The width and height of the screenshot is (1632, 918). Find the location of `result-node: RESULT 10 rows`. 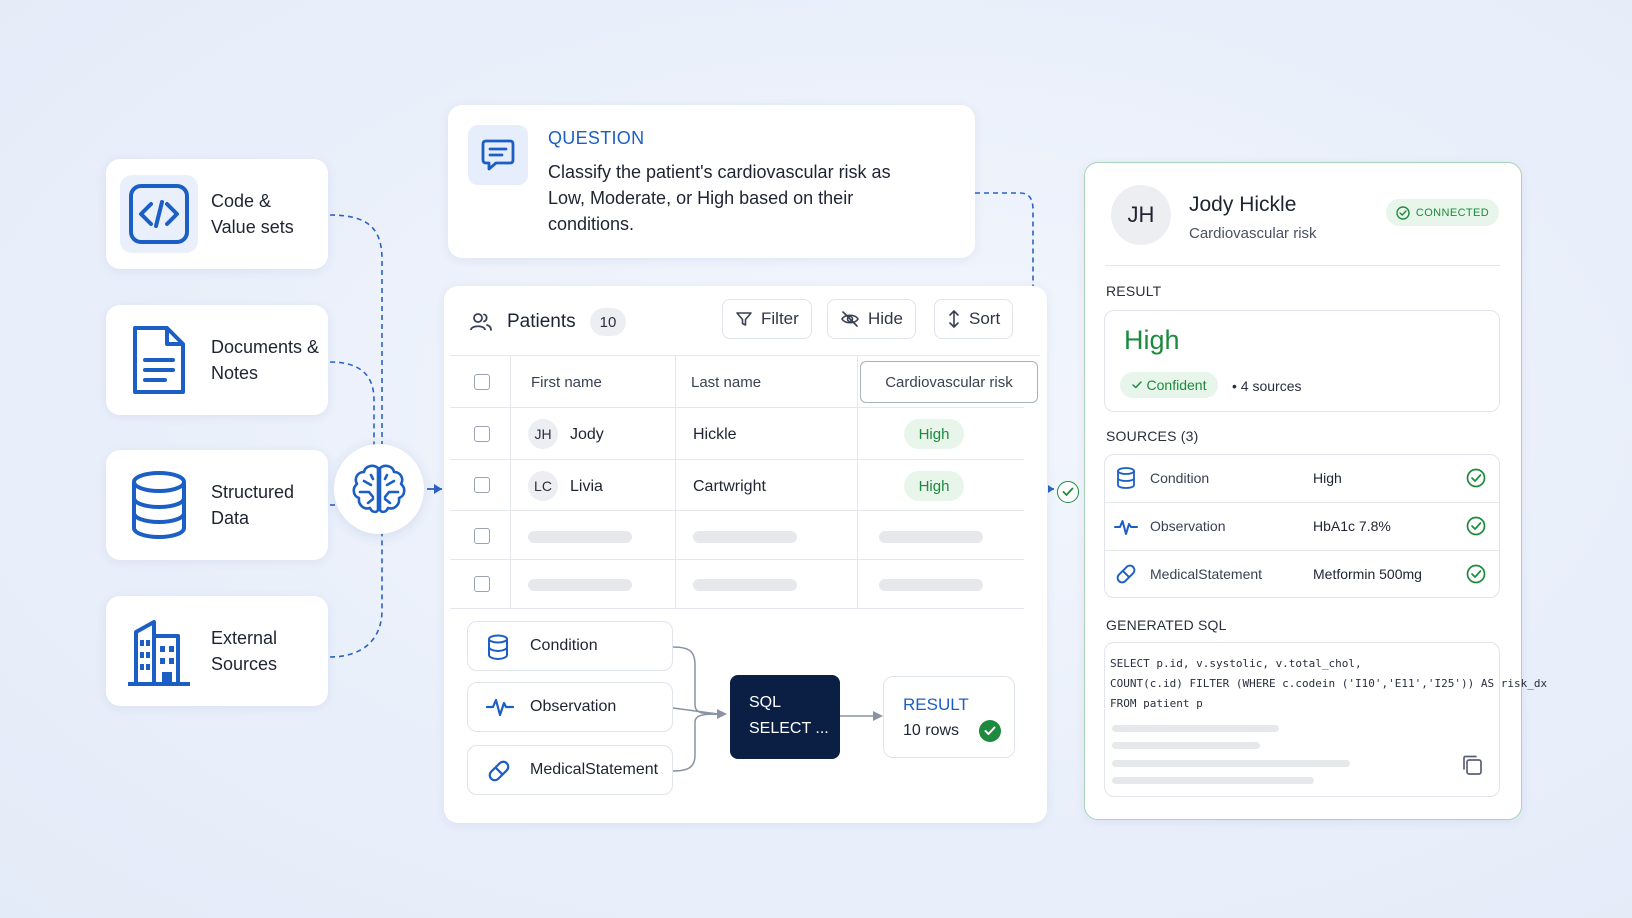

result-node: RESULT 10 rows is located at coordinates (949, 717).